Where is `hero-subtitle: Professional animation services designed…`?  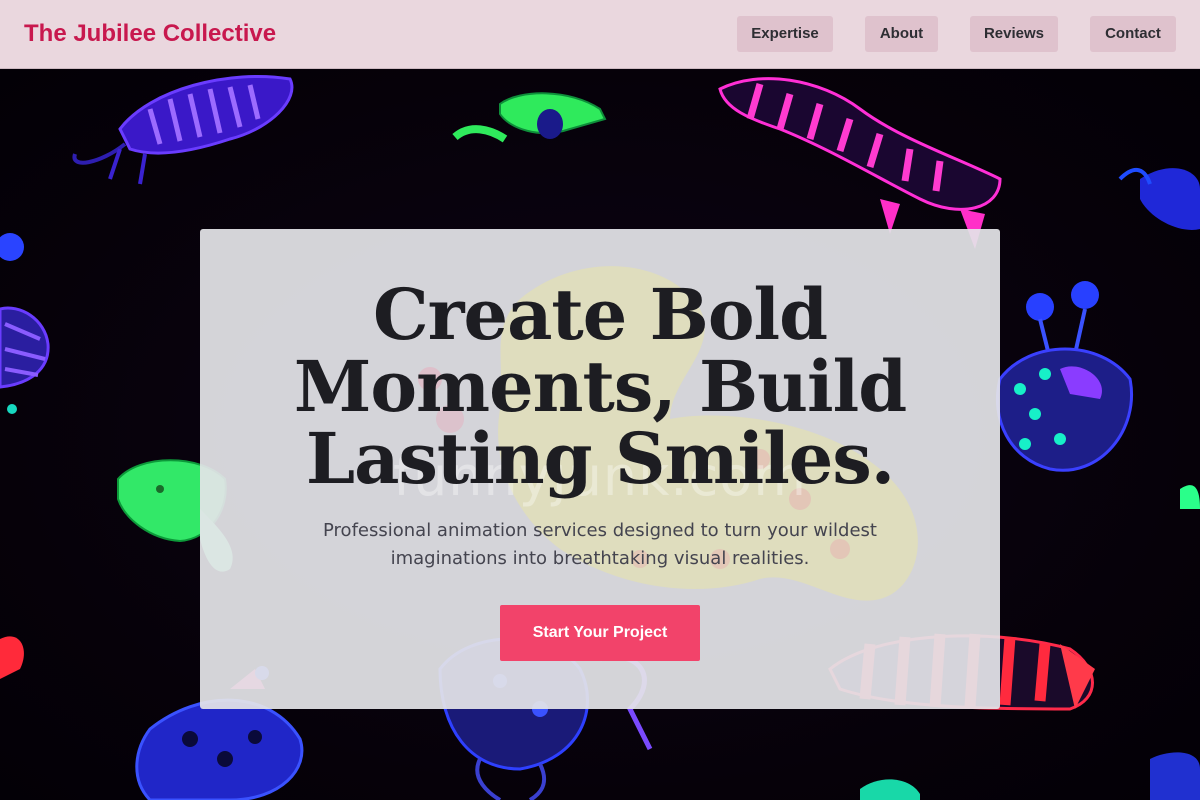 hero-subtitle: Professional animation services designed… is located at coordinates (600, 544).